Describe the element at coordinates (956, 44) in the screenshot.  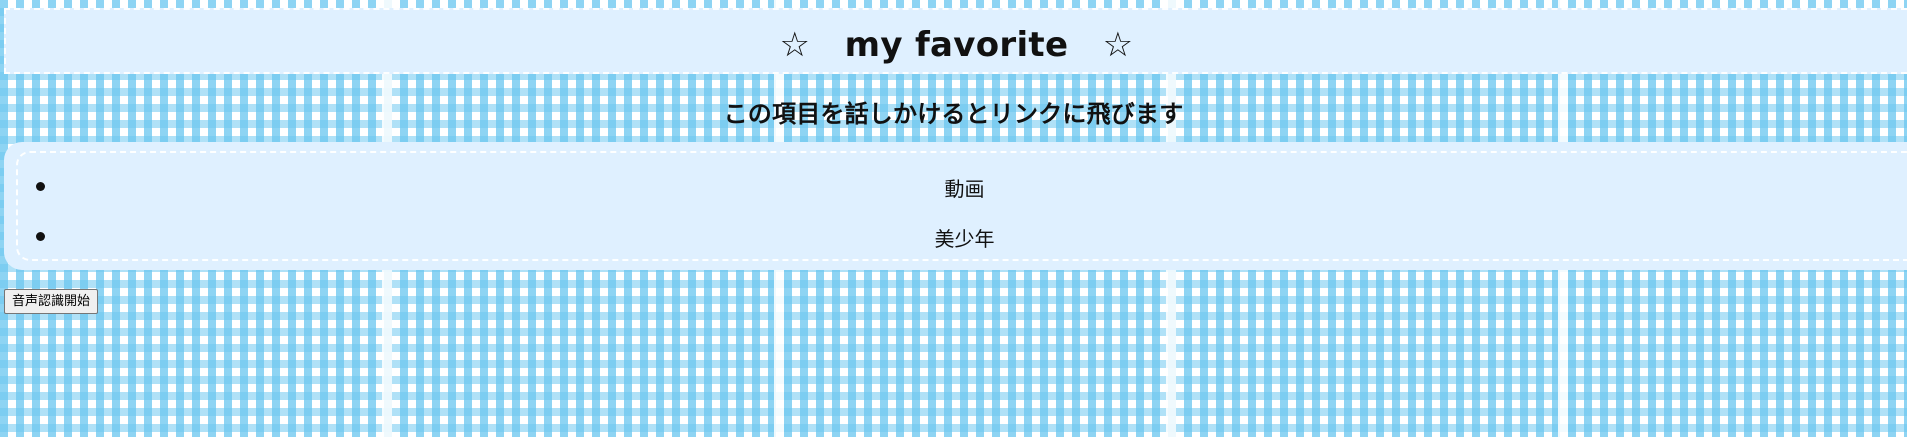
I see `page-title: ☆ my favorite ☆` at that location.